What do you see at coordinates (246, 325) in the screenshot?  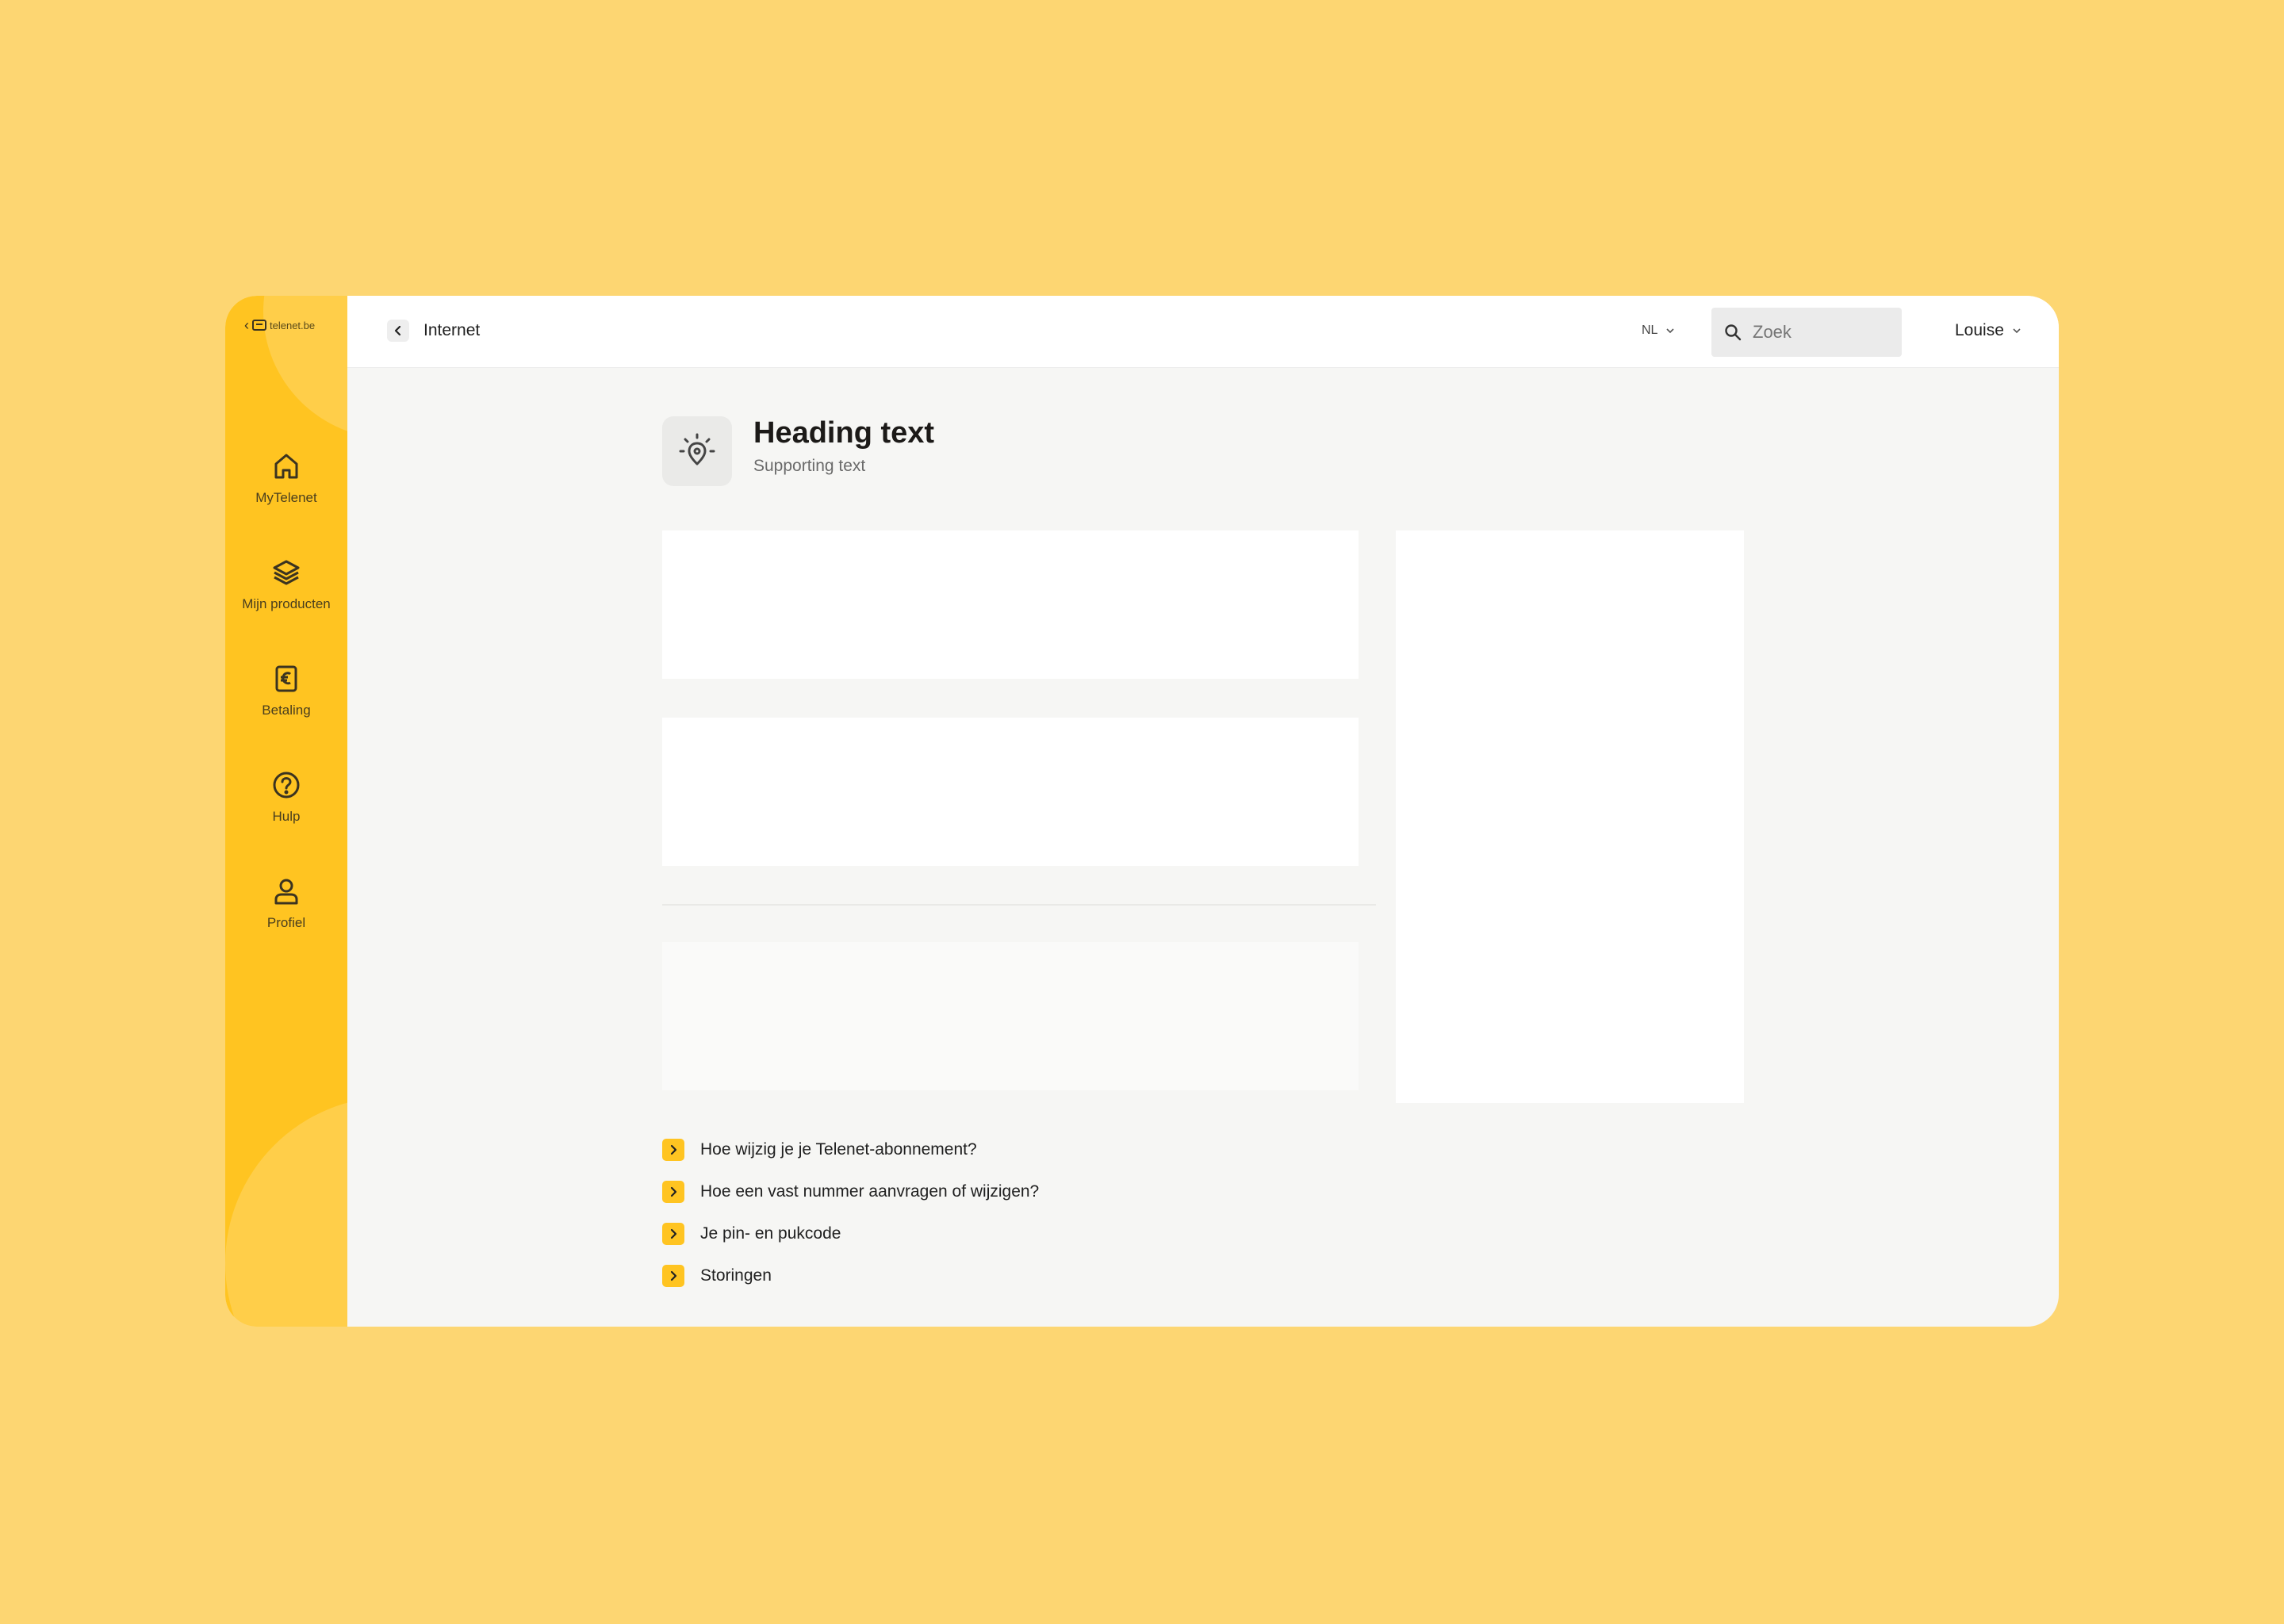 I see `chevron-left-icon: ‹` at bounding box center [246, 325].